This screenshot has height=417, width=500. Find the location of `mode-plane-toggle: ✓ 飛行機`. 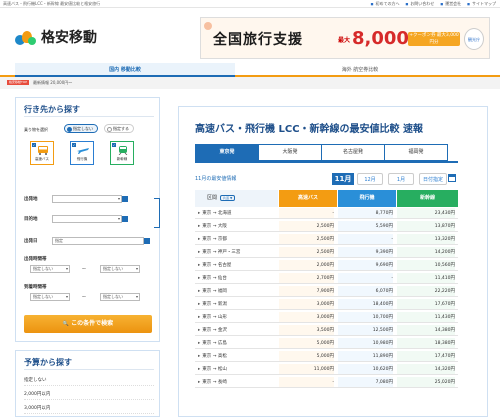

mode-plane-toggle: ✓ 飛行機 is located at coordinates (82, 153).